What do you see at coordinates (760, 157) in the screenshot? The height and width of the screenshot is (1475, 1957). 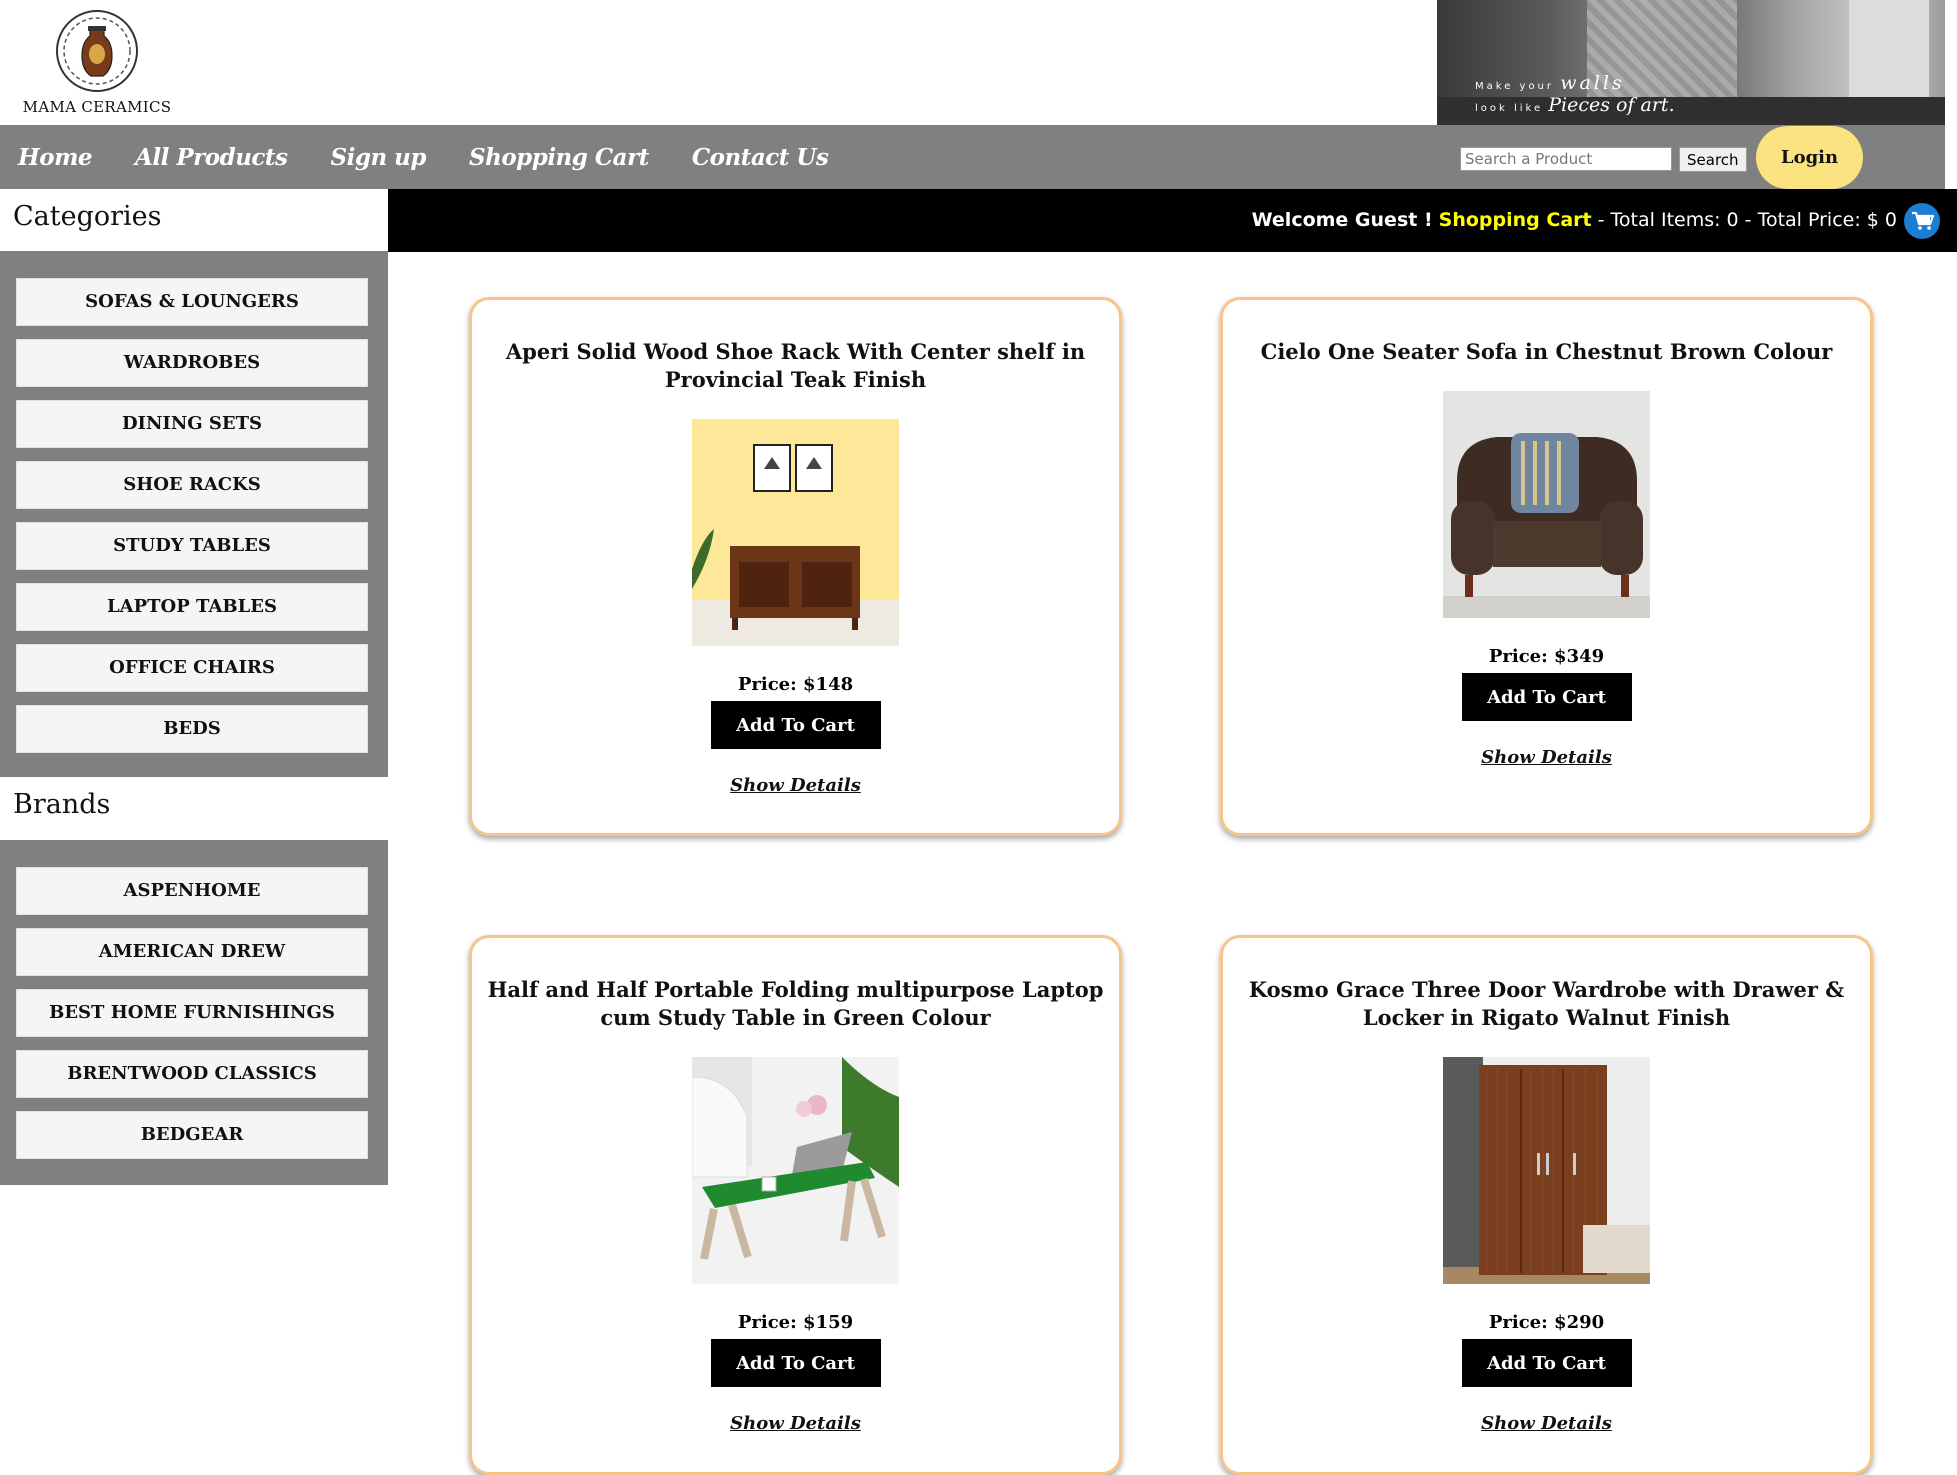 I see `nav-contact-us: Contact Us` at bounding box center [760, 157].